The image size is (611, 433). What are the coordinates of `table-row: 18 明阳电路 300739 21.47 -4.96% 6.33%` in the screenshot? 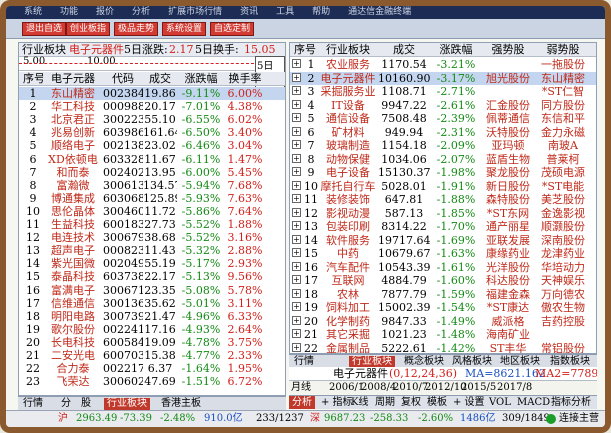 It's located at (152, 316).